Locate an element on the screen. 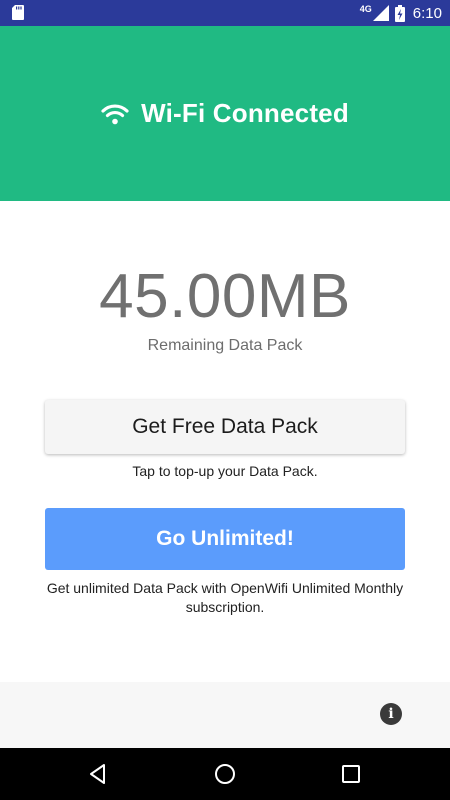 The image size is (450, 800). info-icon: i is located at coordinates (391, 714).